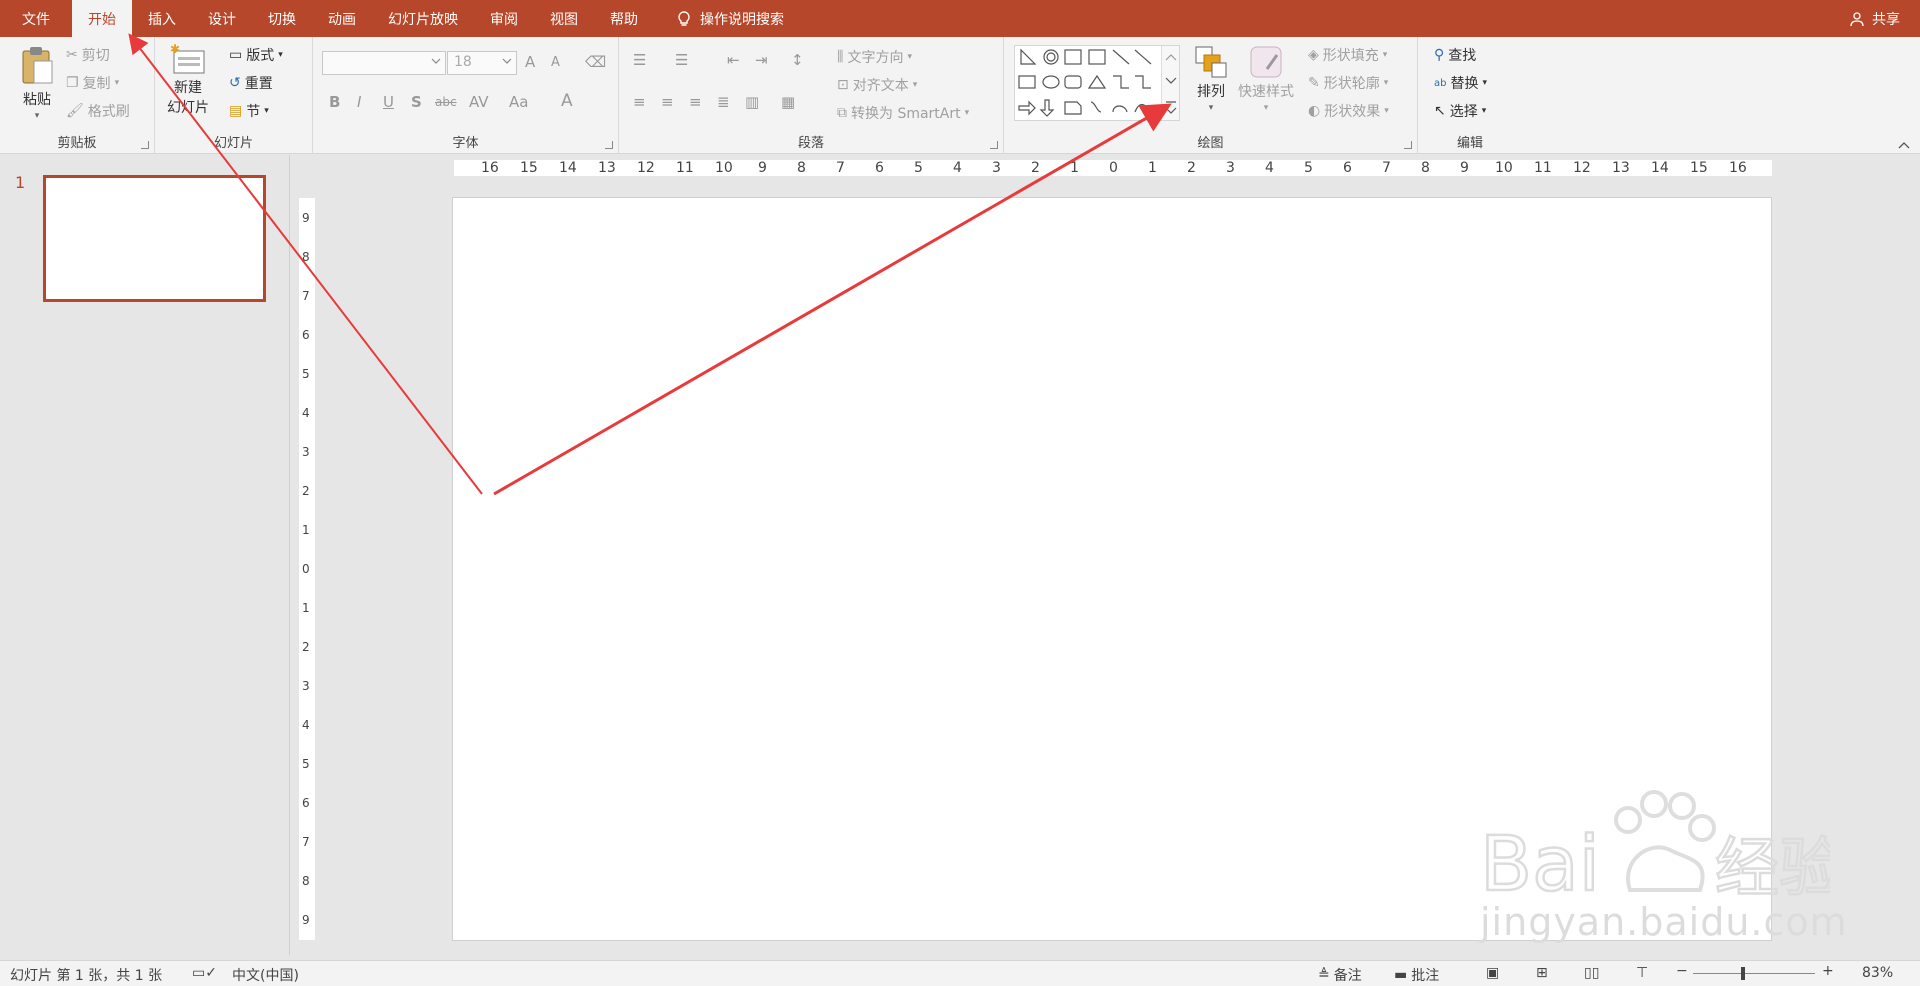  Describe the element at coordinates (595, 62) in the screenshot. I see `clear-format-icon: ⌫` at that location.